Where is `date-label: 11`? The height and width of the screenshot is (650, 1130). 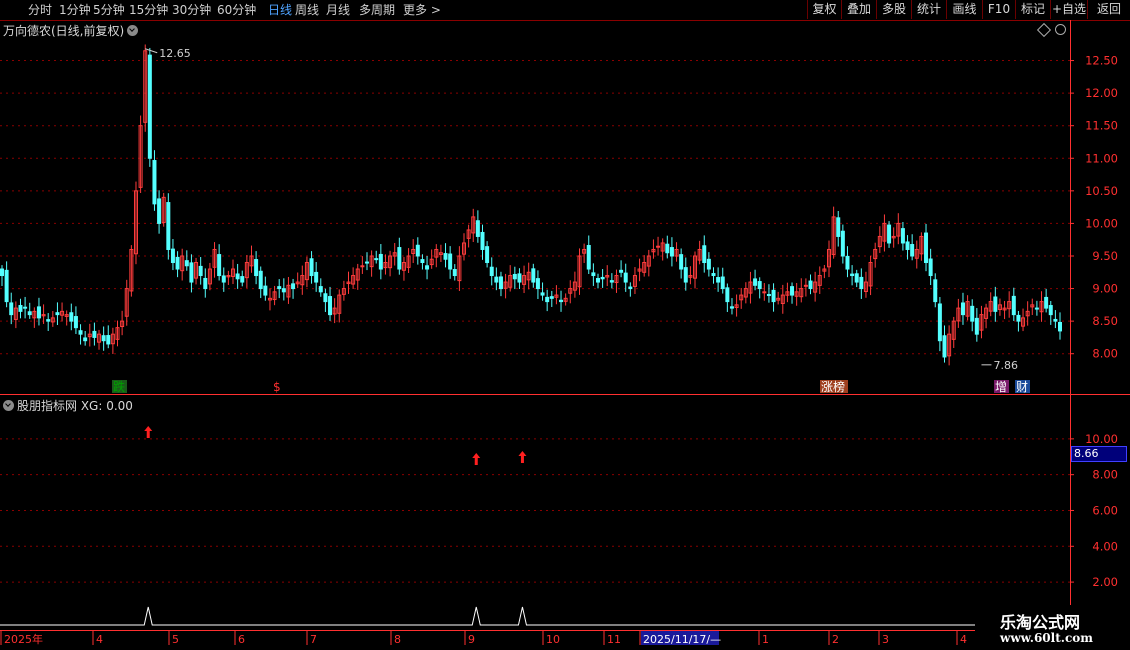 date-label: 11 is located at coordinates (614, 639).